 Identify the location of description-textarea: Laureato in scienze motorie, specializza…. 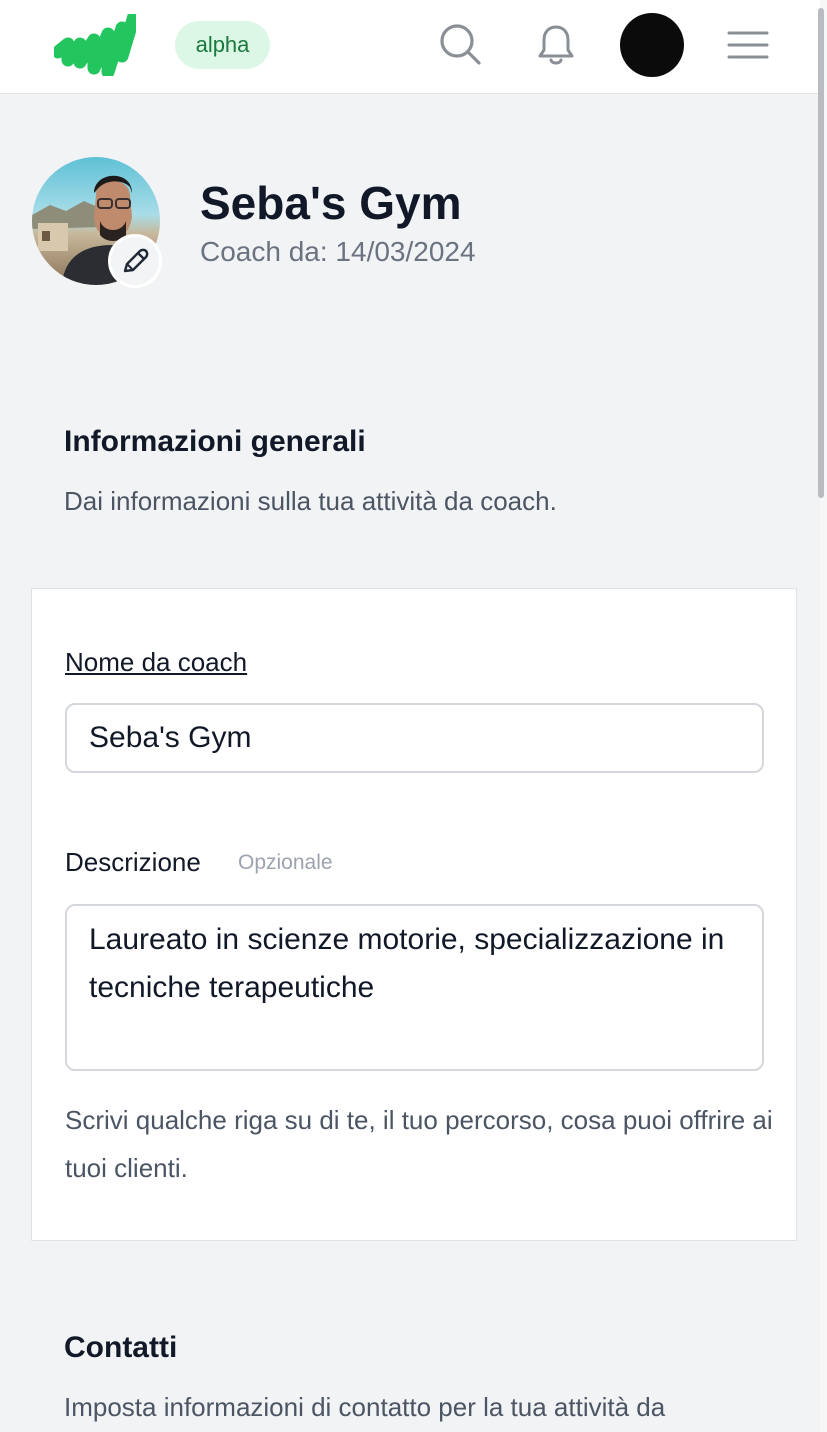
(414, 987).